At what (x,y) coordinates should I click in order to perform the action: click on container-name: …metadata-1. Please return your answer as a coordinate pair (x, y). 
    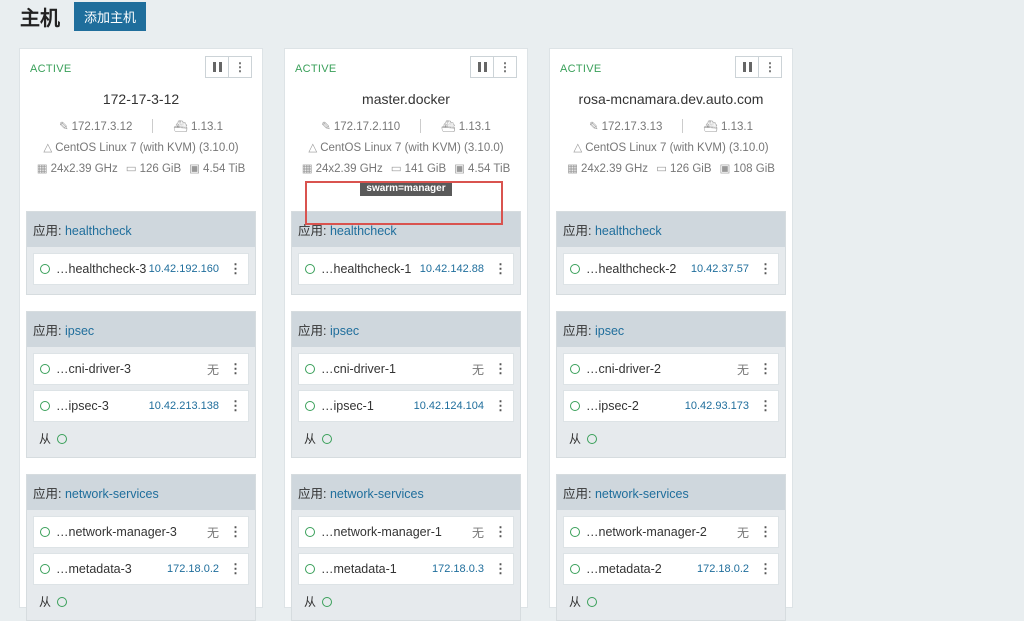
    Looking at the image, I should click on (376, 569).